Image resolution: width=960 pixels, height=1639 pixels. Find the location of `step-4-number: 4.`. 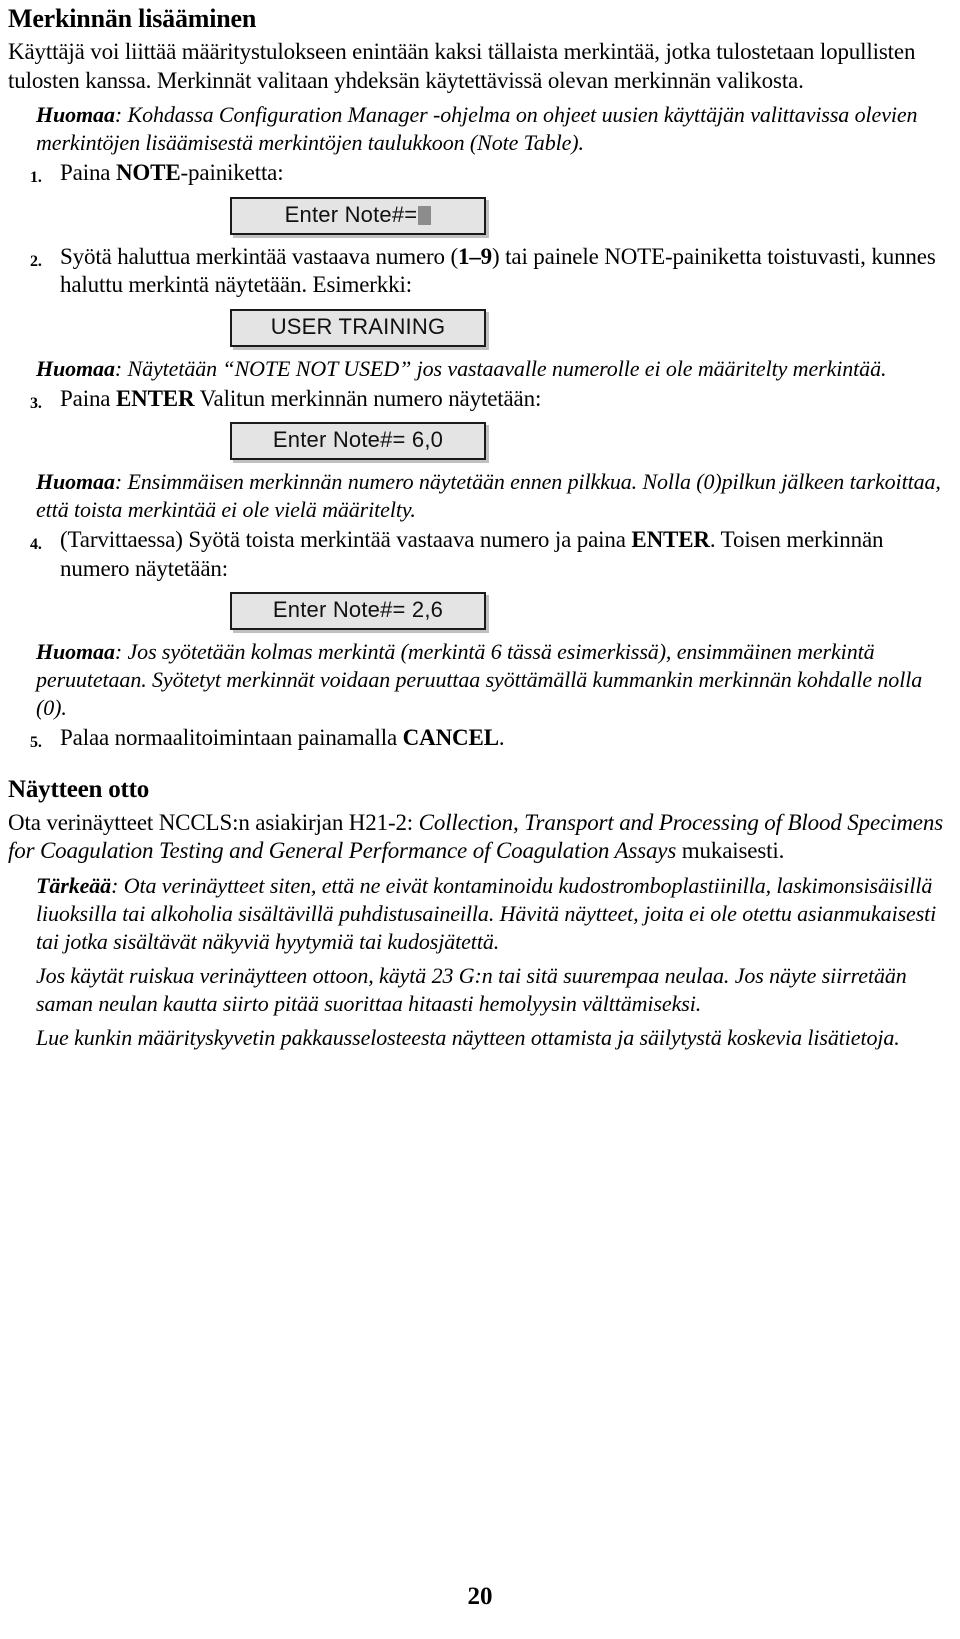

step-4-number: 4. is located at coordinates (36, 544).